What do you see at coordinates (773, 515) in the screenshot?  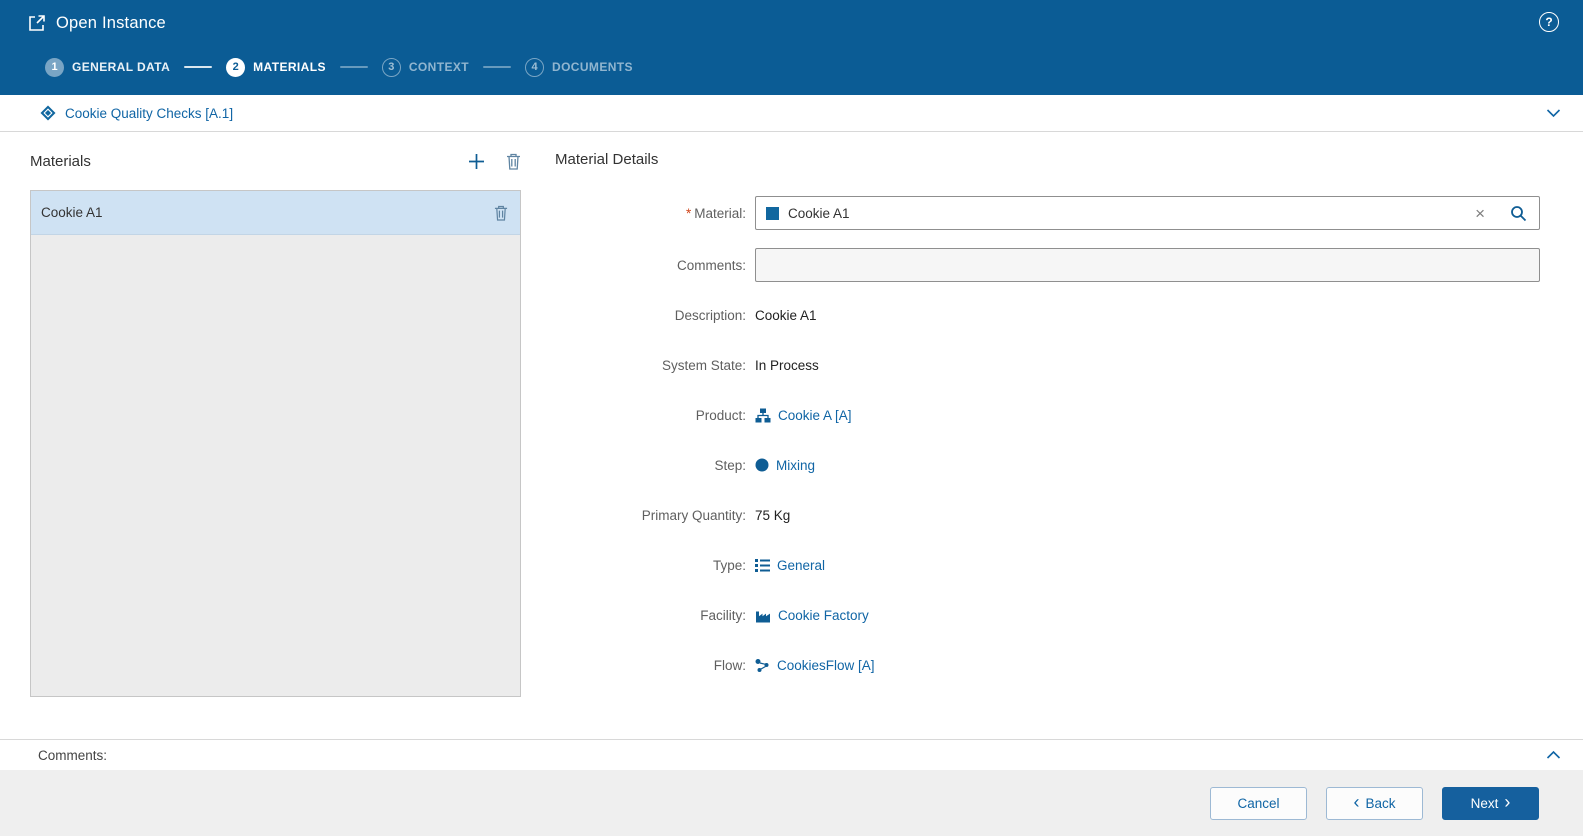 I see `primary-quantity-value: 75 Kg` at bounding box center [773, 515].